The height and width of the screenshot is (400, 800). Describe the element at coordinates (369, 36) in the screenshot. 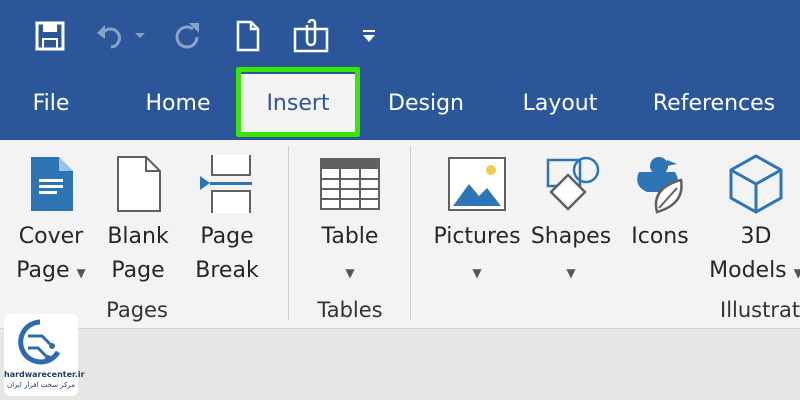

I see `customize-qat-icon` at that location.